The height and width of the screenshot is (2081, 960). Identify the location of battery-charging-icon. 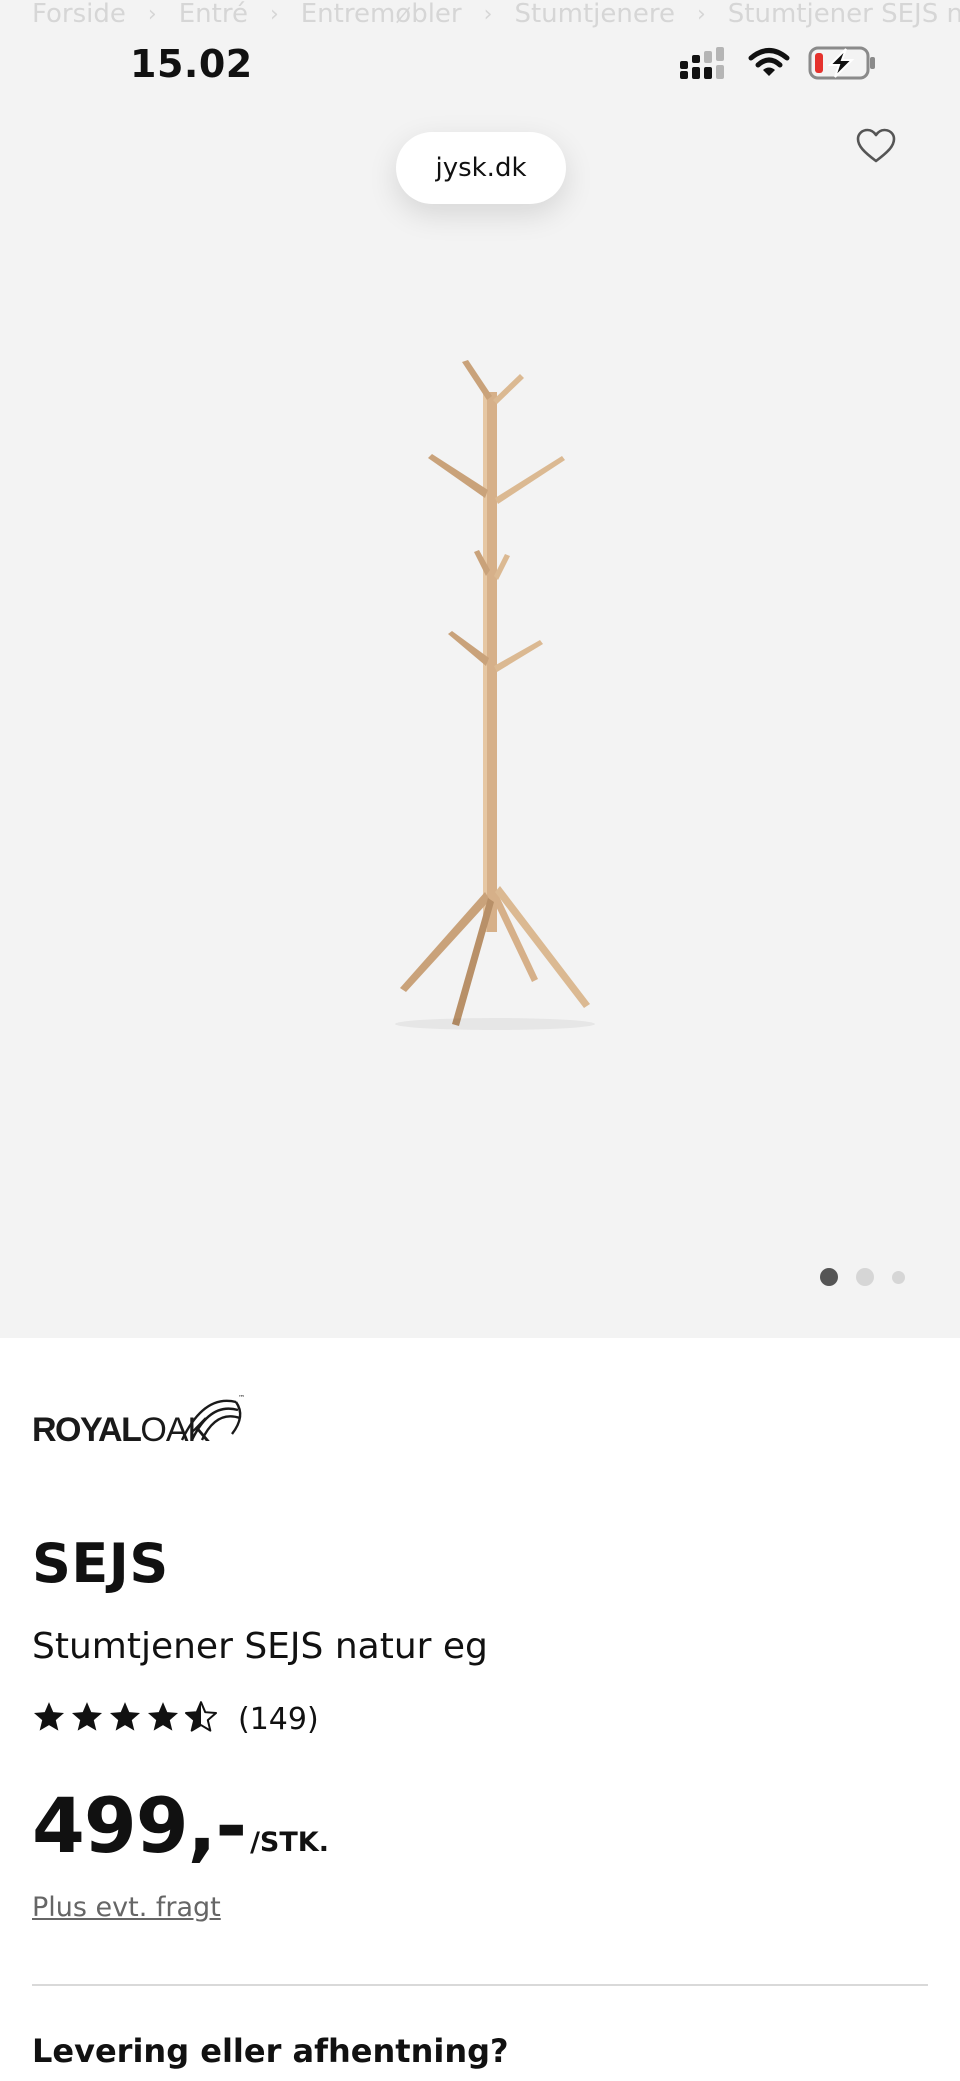
(843, 65).